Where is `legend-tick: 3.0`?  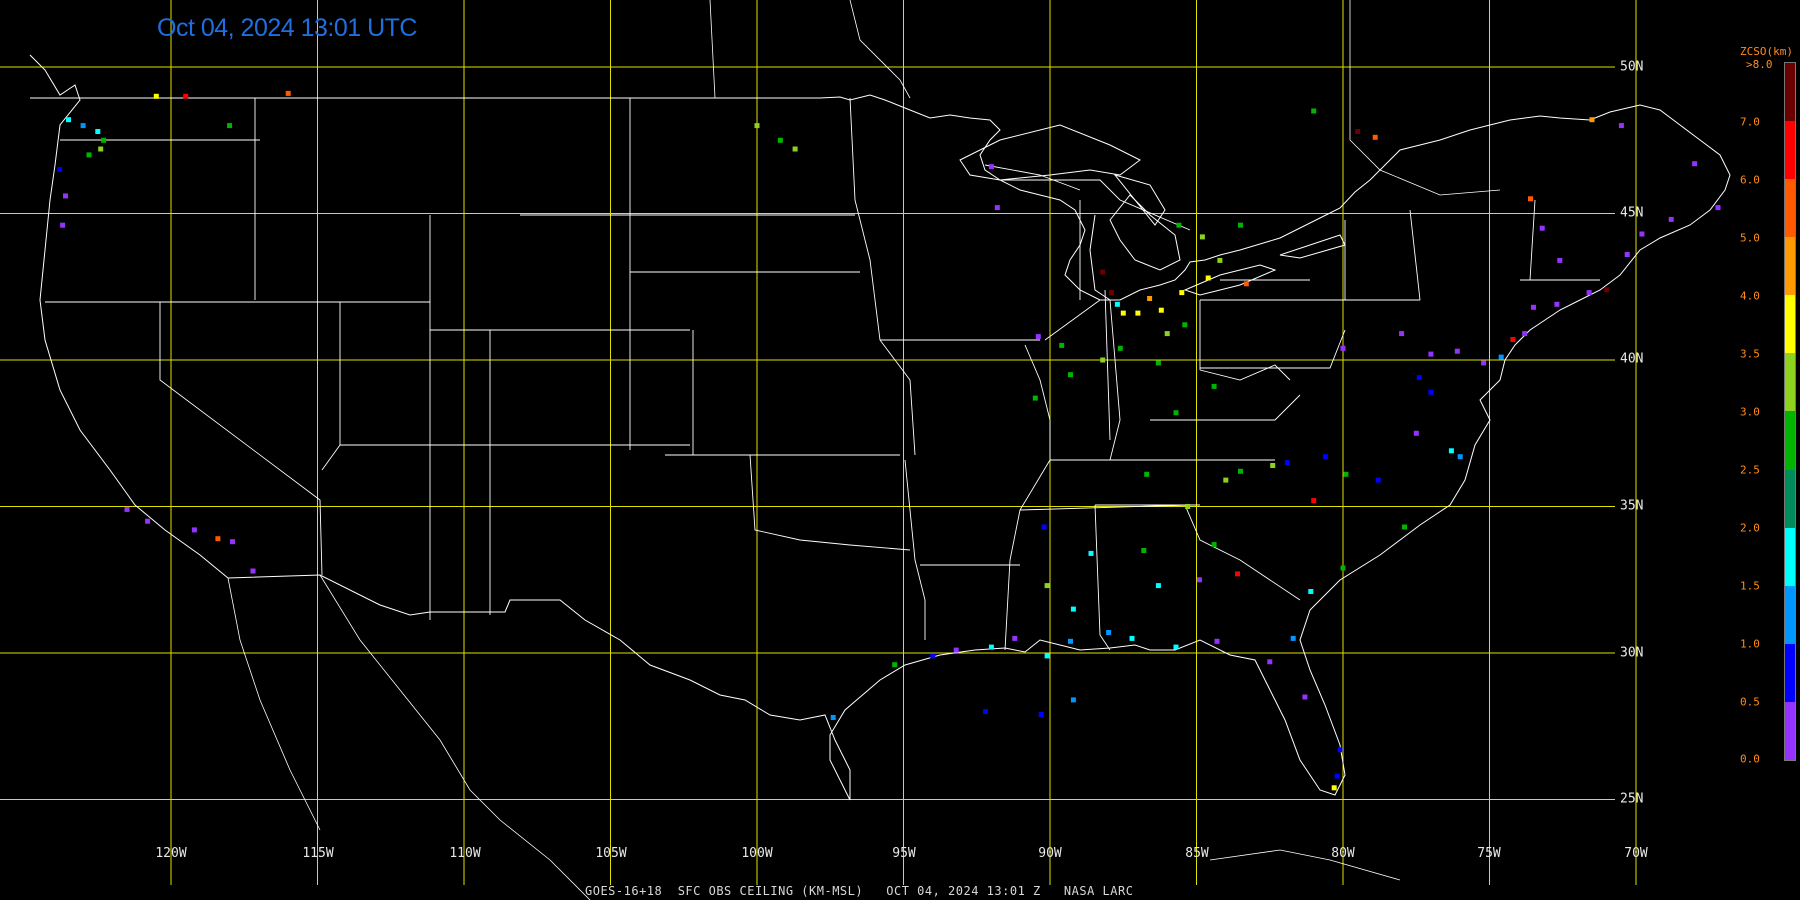 legend-tick: 3.0 is located at coordinates (1750, 412).